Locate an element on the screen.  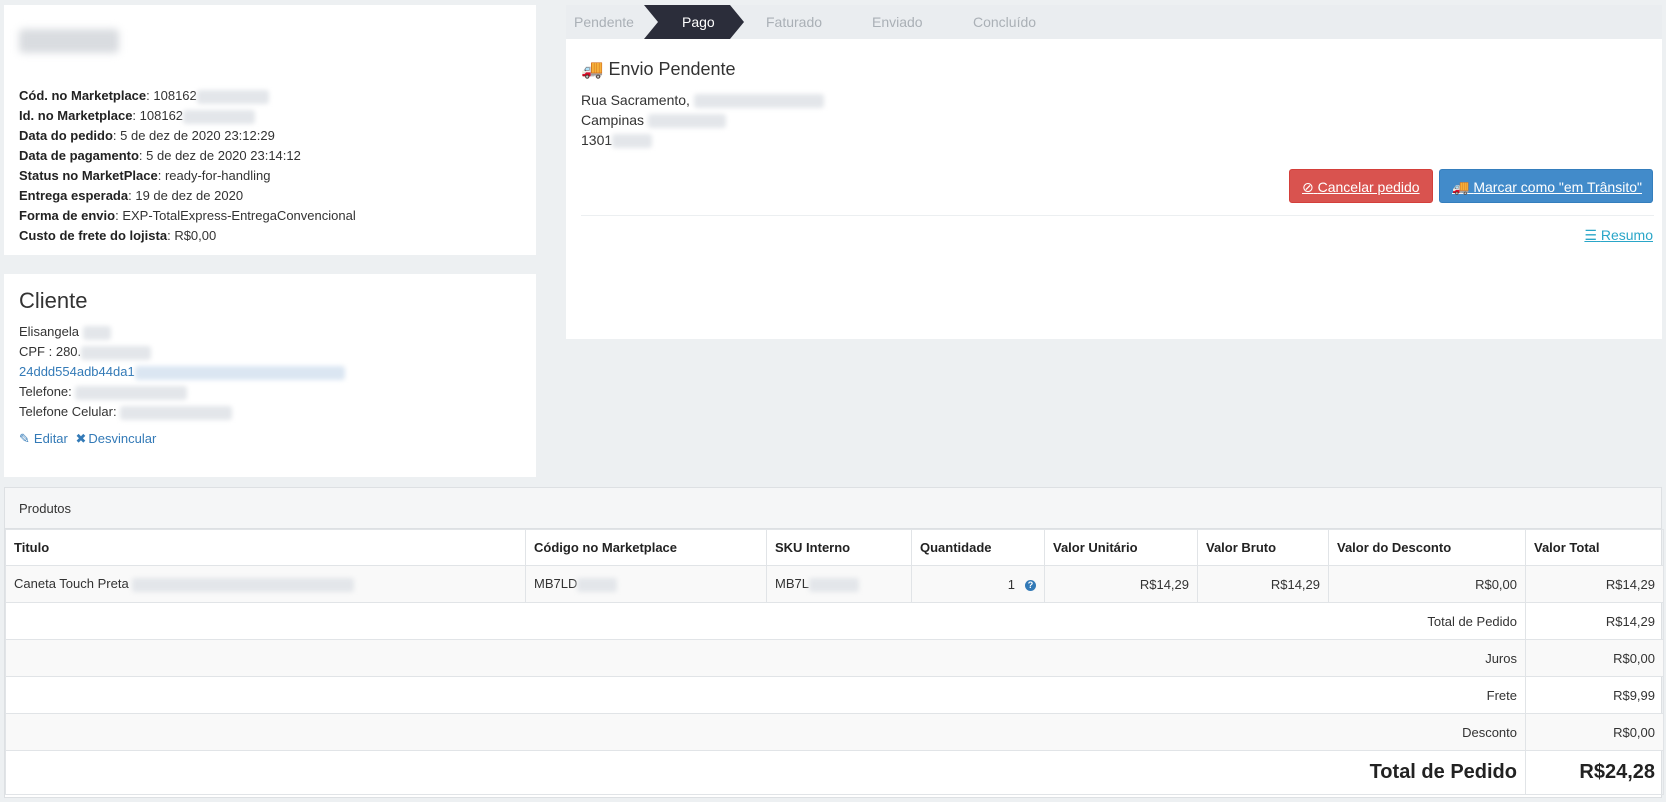
order-line-label: Entrega esperada is located at coordinates (74, 195).